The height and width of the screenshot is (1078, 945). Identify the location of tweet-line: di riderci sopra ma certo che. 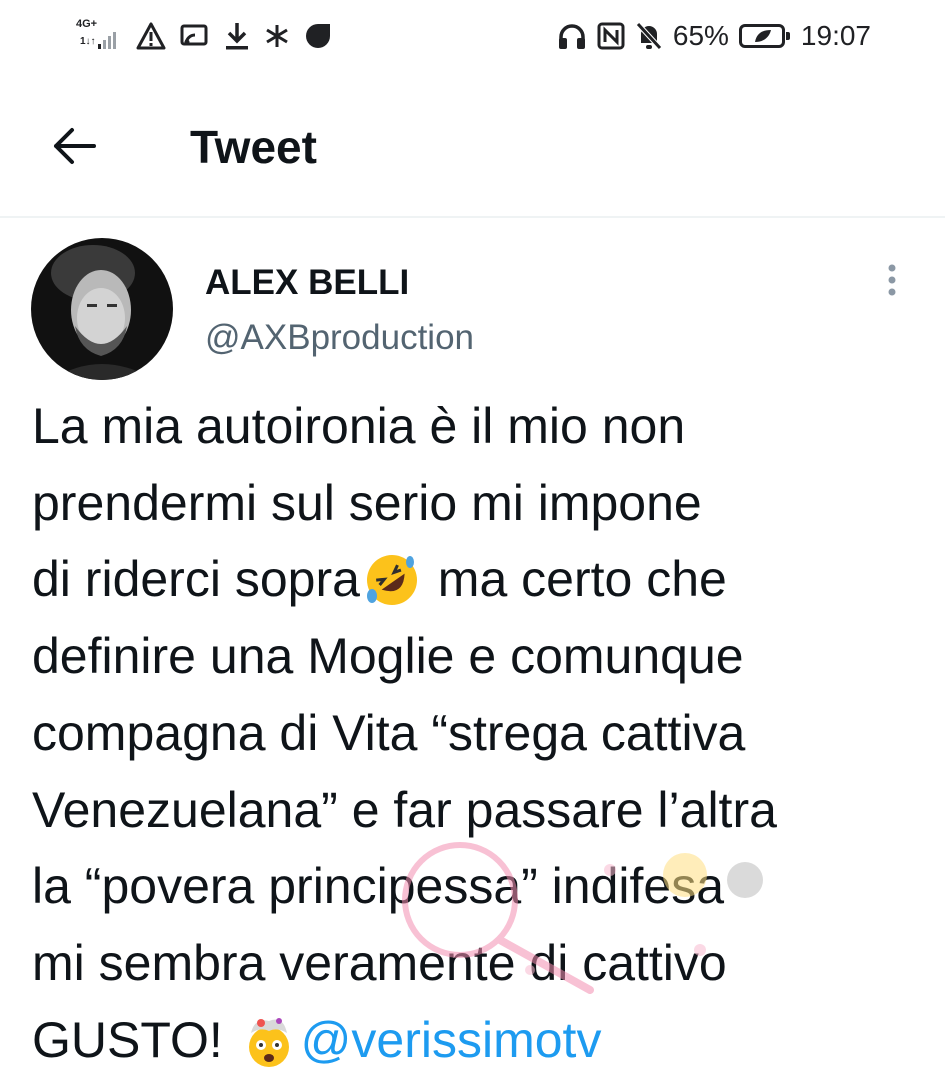
(477, 579).